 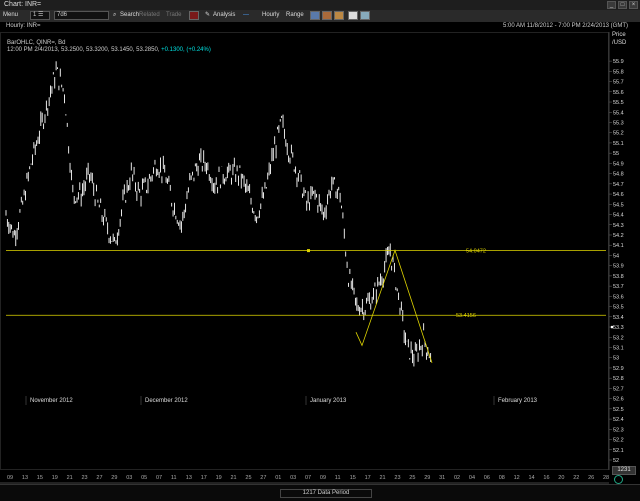 What do you see at coordinates (618, 287) in the screenshot?
I see `y-tick-label: 53.7` at bounding box center [618, 287].